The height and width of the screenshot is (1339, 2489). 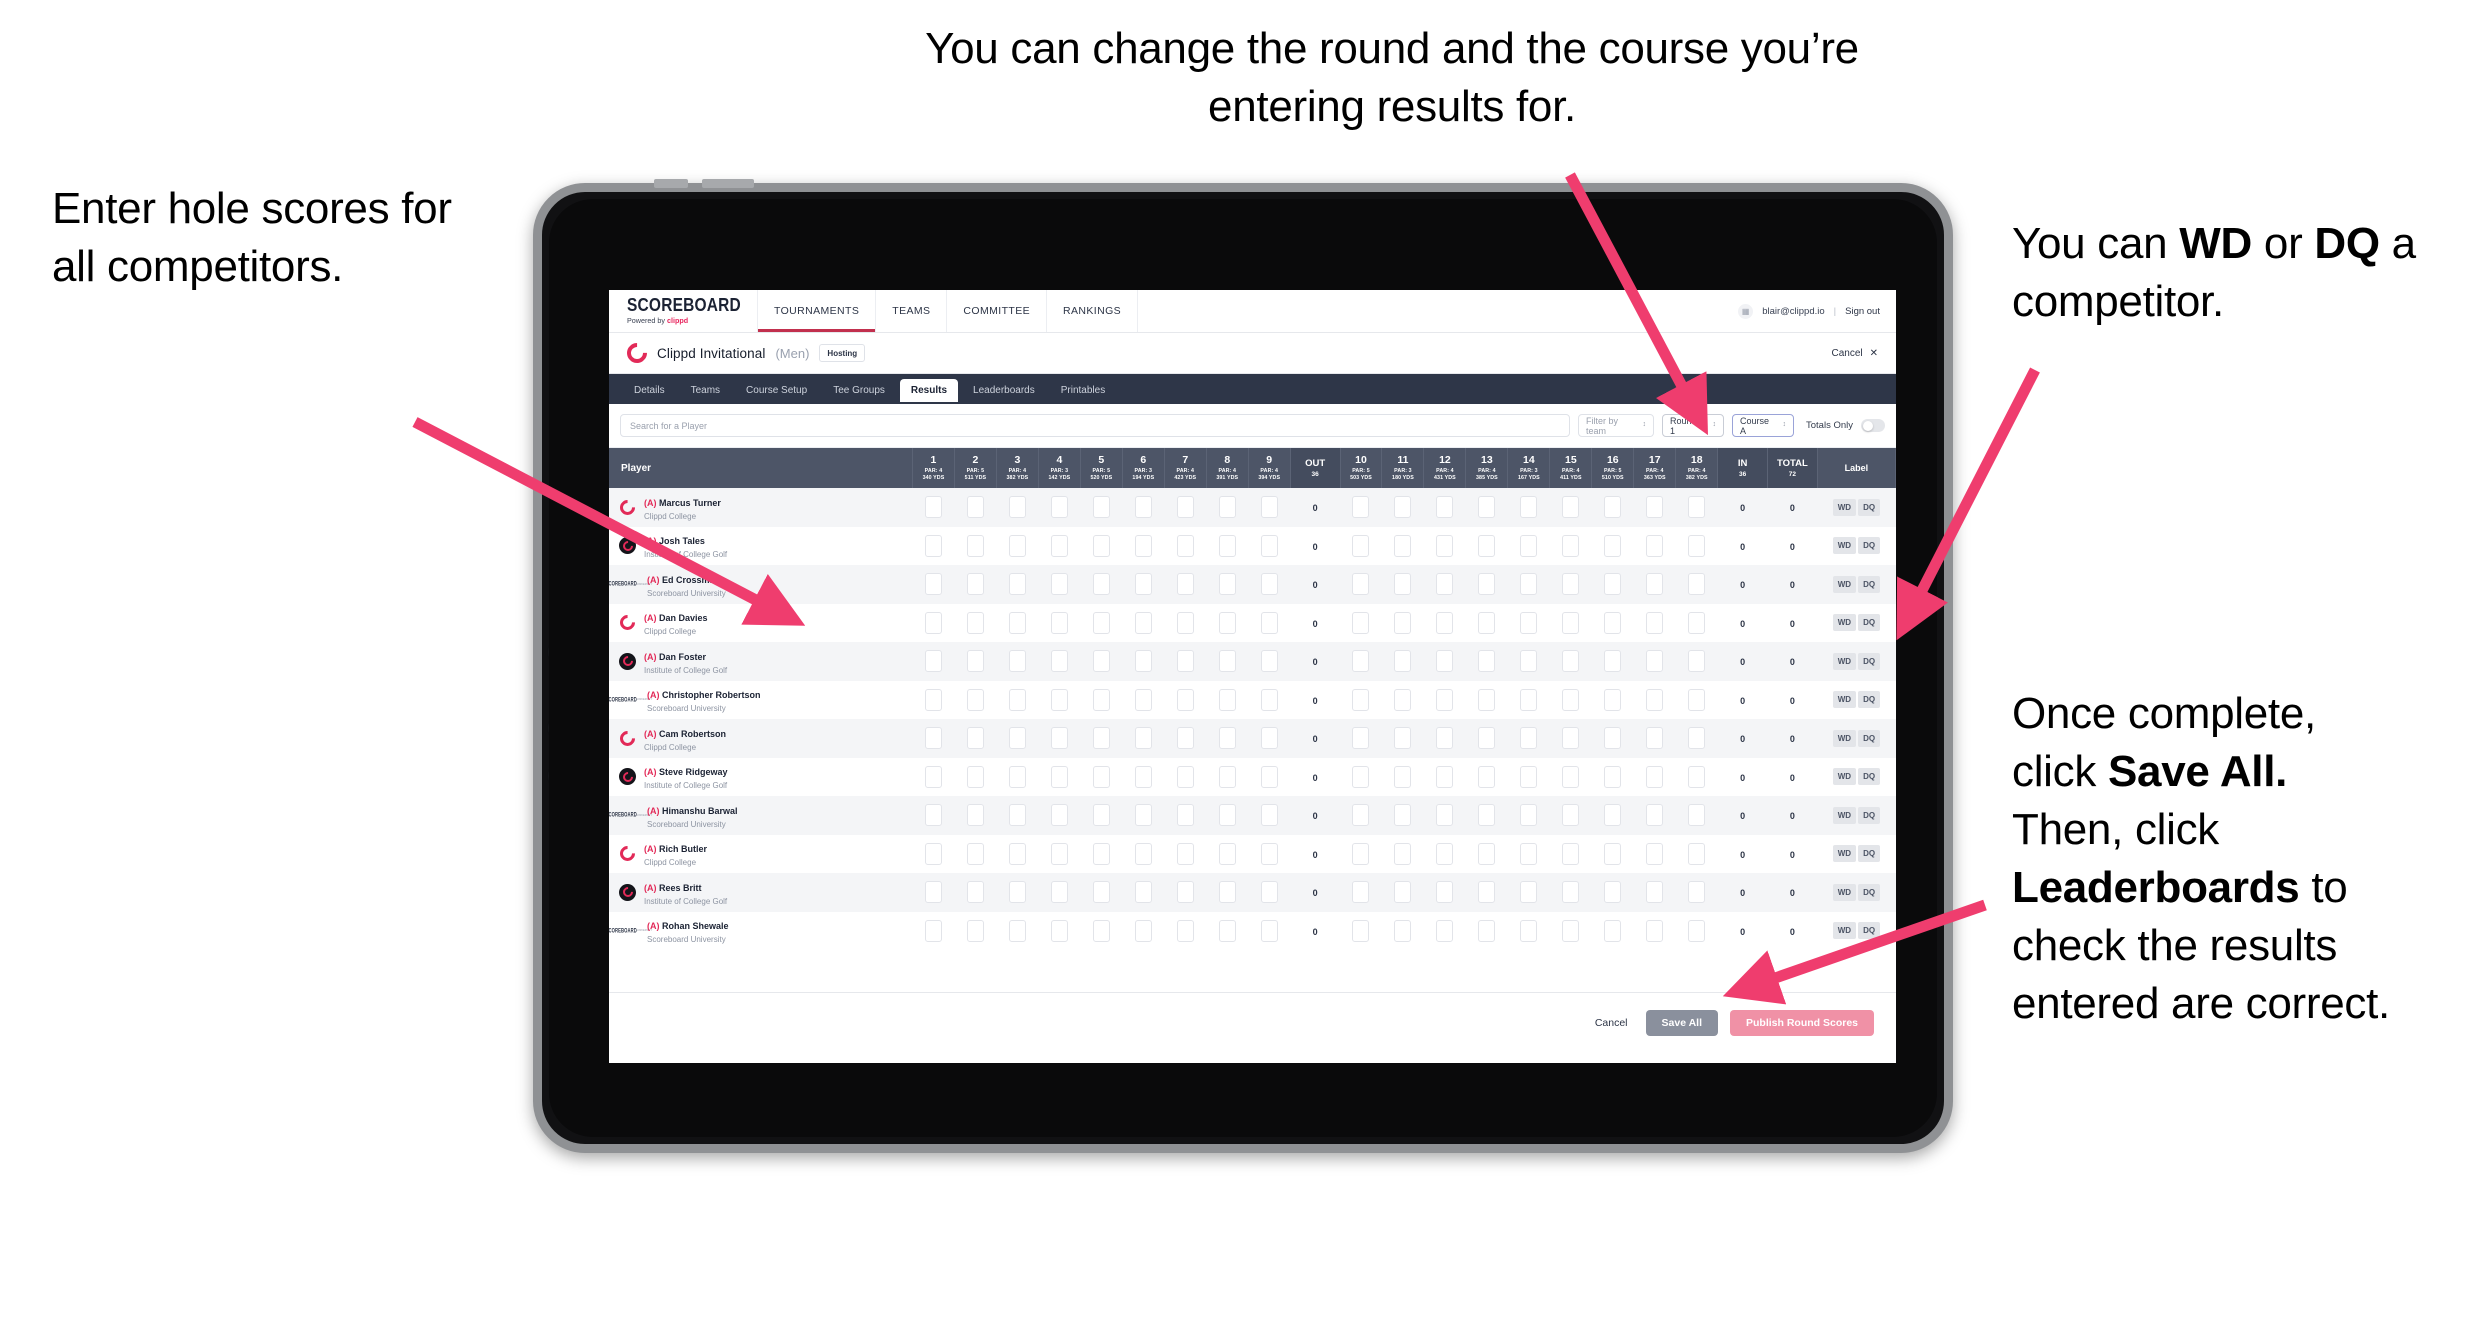 What do you see at coordinates (997, 311) in the screenshot?
I see `nav-committee: COMMITTEE` at bounding box center [997, 311].